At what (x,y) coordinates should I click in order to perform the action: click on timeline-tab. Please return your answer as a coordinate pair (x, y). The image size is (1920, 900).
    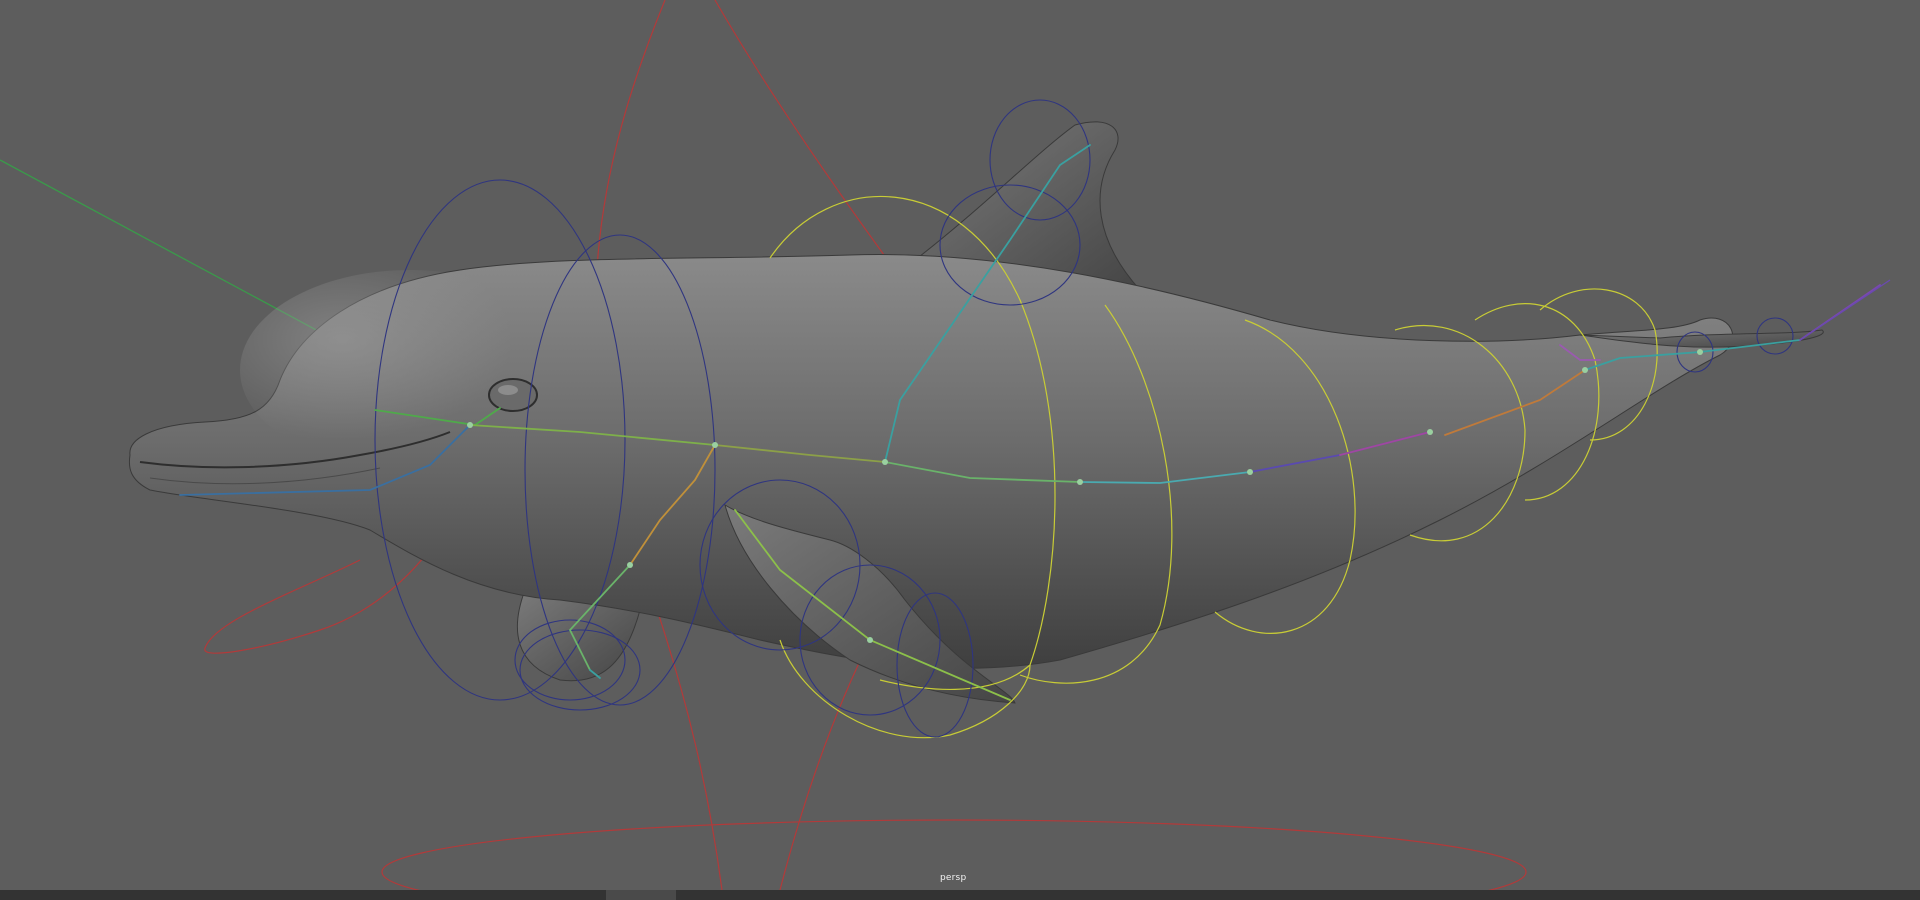
    Looking at the image, I should click on (641, 895).